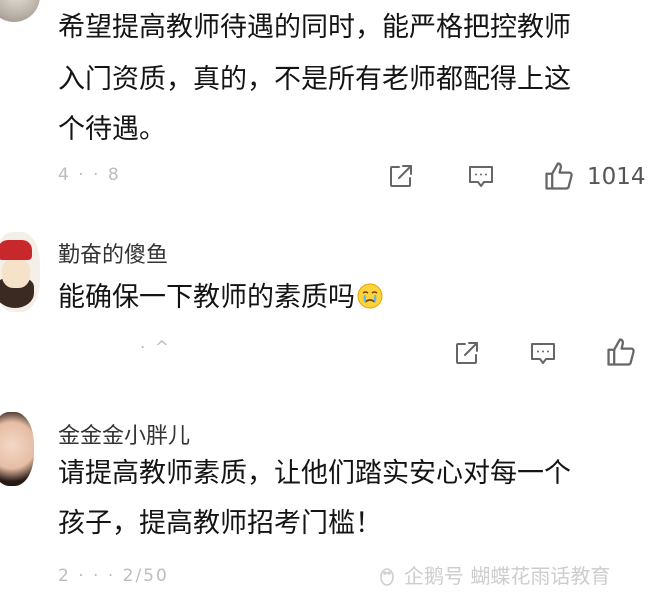  Describe the element at coordinates (112, 129) in the screenshot. I see `comment-text-line: 个待遇。` at that location.